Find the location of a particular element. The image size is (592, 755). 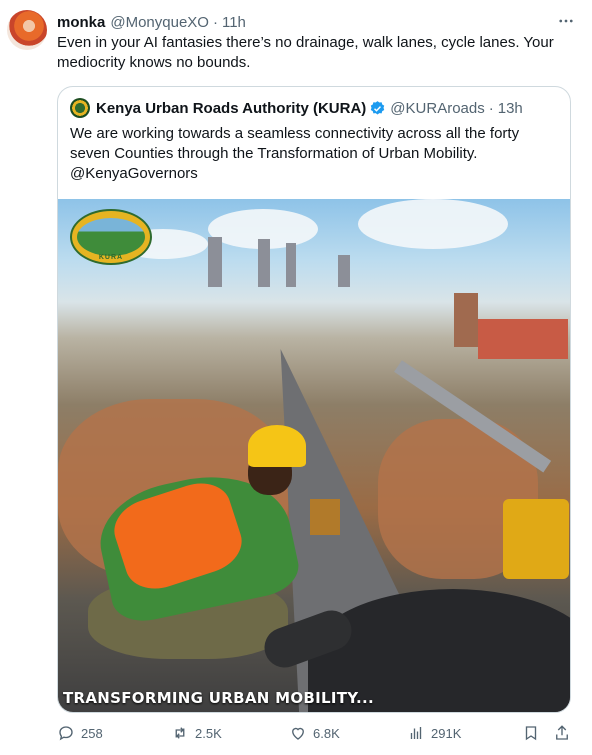

quoted-author-name: Kenya Urban Roads Authority (KURA) is located at coordinates (231, 108).